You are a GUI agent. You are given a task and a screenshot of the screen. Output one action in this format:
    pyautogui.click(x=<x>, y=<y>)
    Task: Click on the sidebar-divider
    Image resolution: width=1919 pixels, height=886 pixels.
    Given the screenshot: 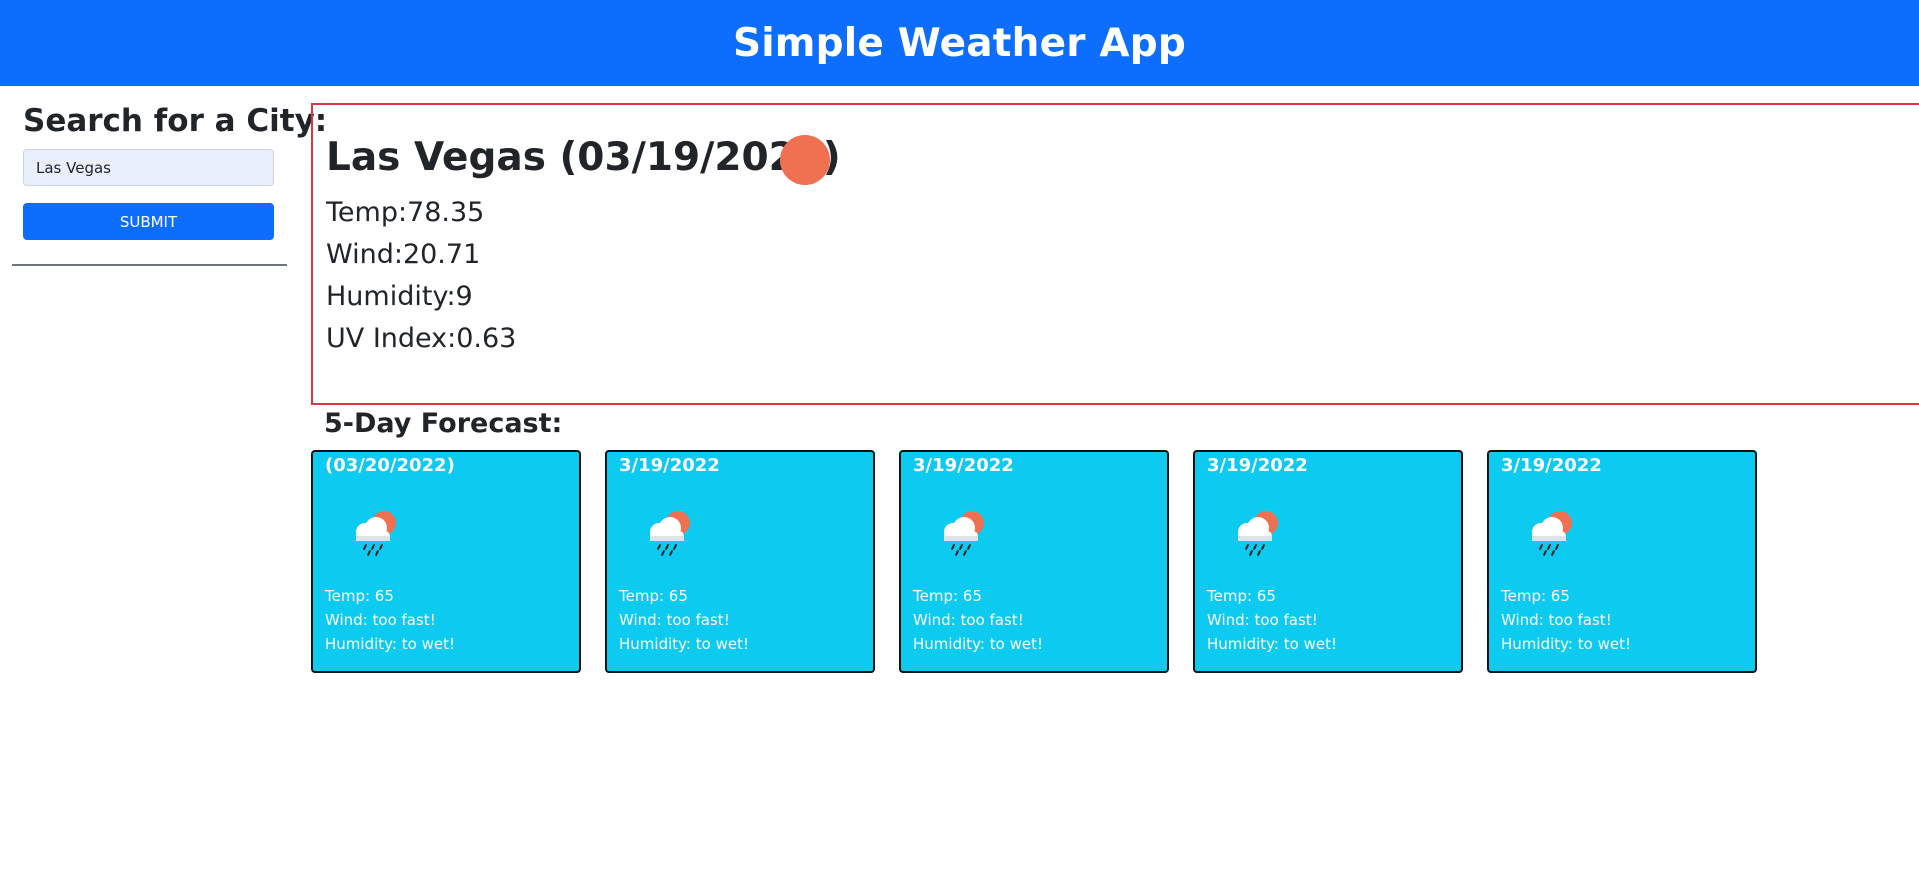 What is the action you would take?
    pyautogui.click(x=149, y=265)
    